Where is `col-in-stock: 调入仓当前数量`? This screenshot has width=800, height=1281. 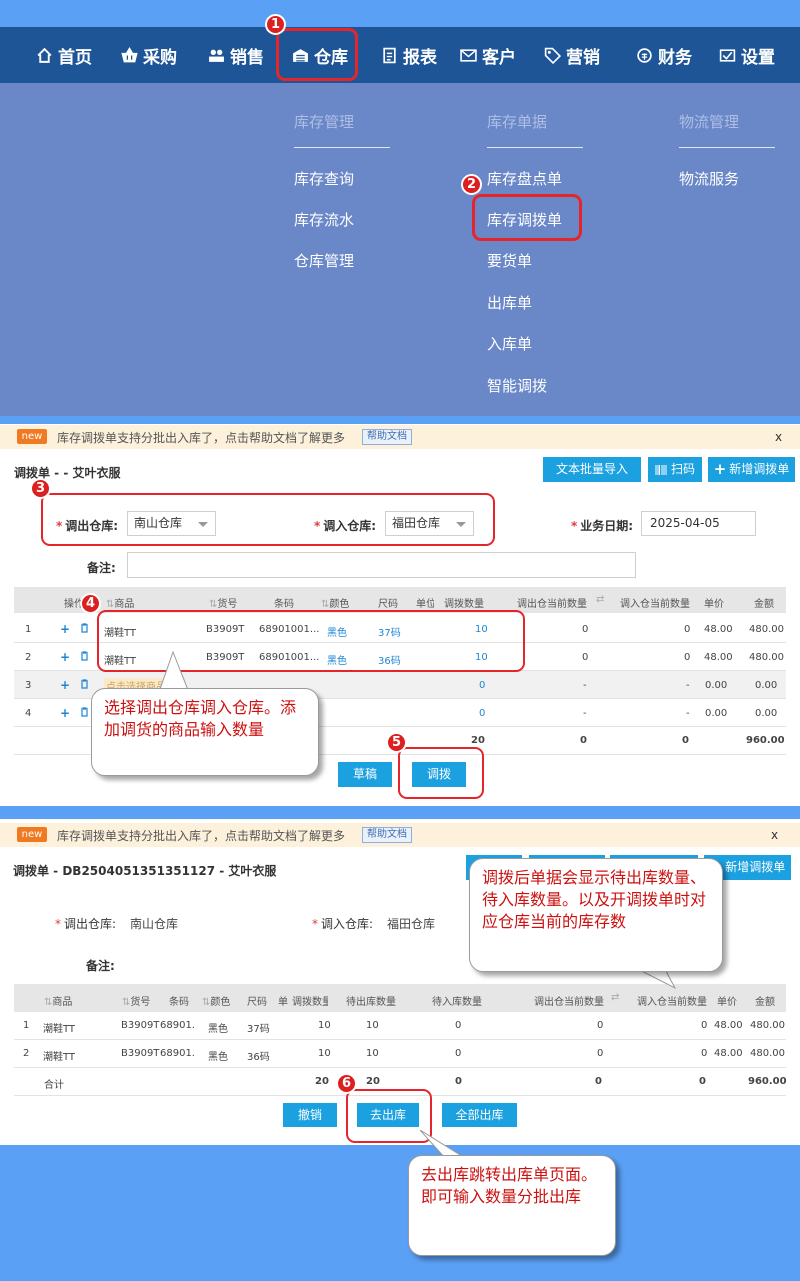
col-in-stock: 调入仓当前数量 is located at coordinates (672, 1002).